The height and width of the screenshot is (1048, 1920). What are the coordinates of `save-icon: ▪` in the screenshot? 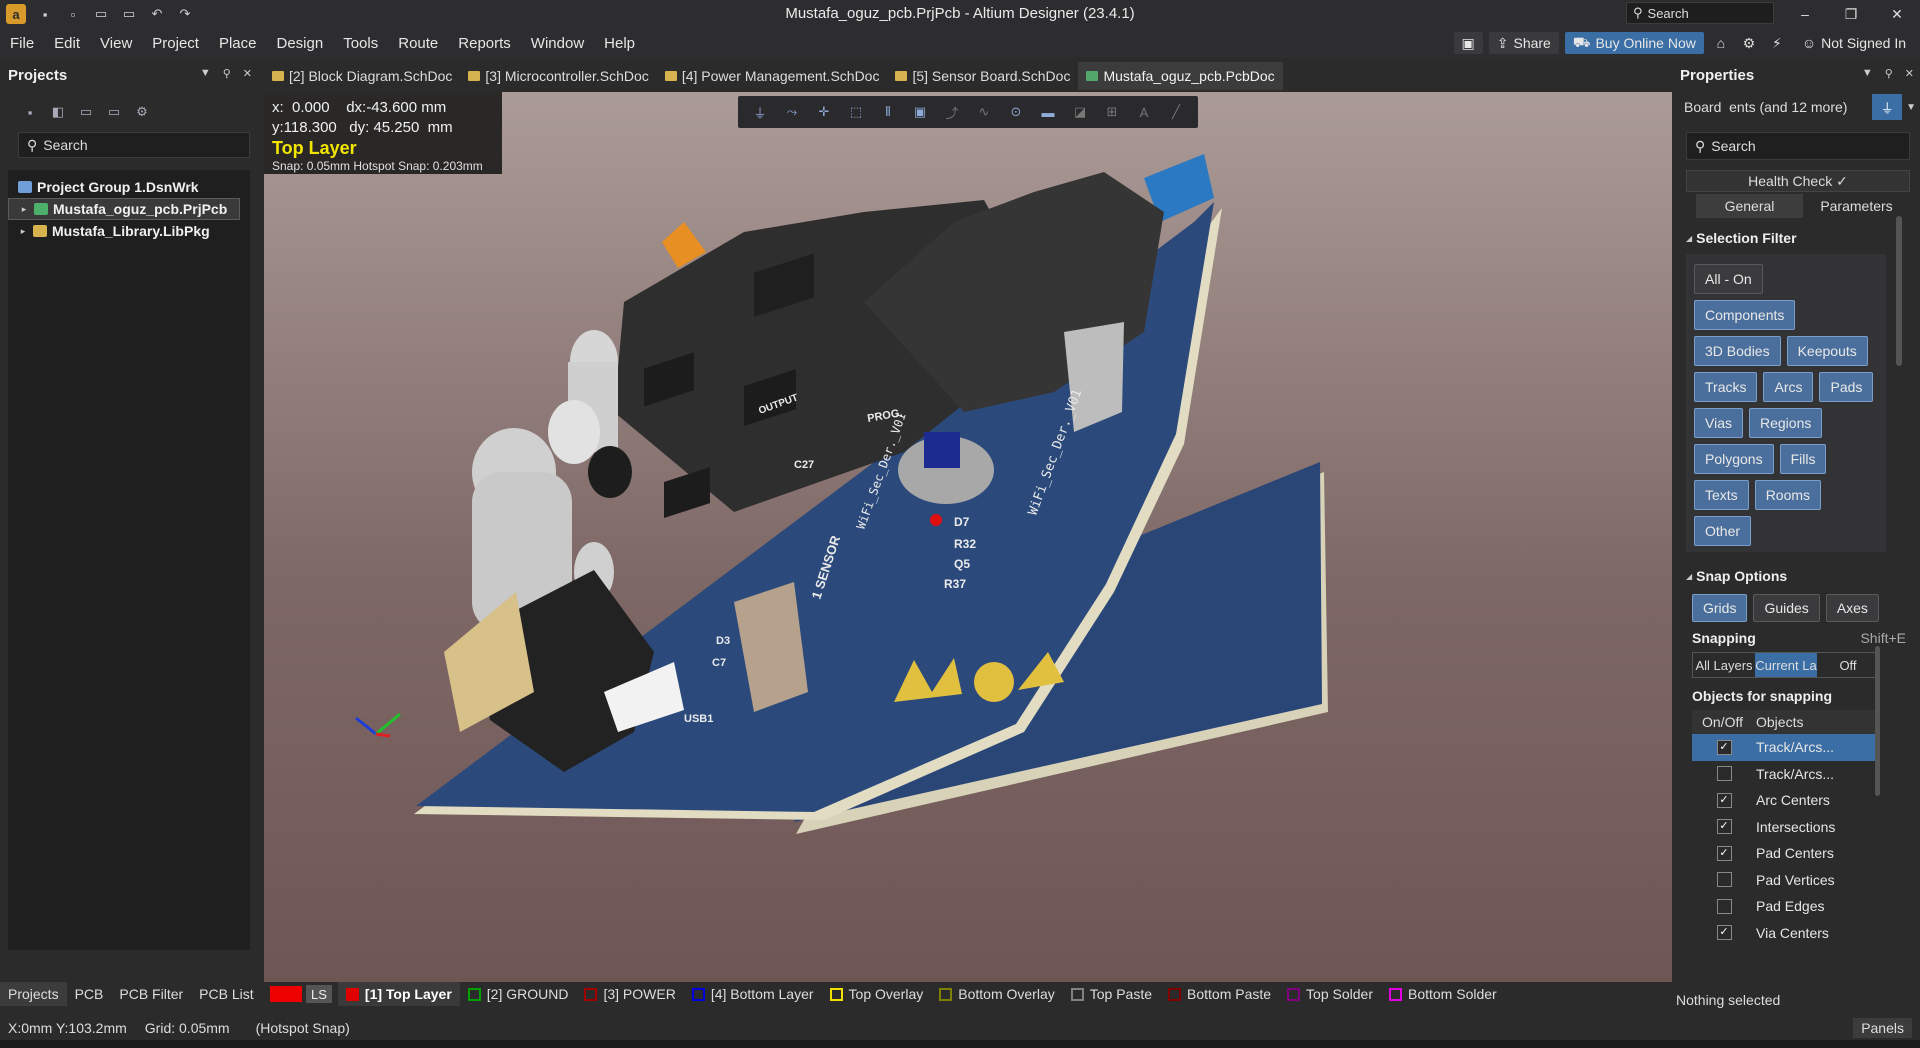 It's located at (45, 14).